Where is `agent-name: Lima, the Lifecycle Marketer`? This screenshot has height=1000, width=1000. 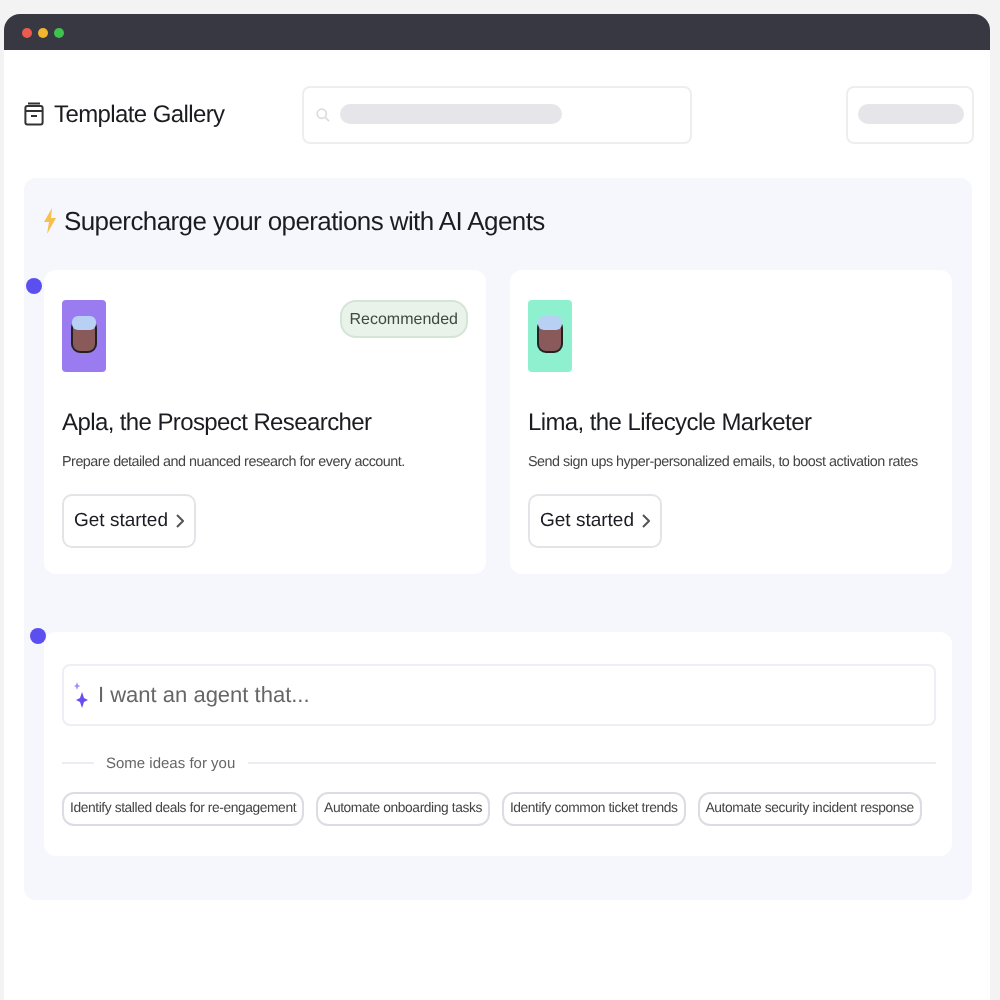 agent-name: Lima, the Lifecycle Marketer is located at coordinates (671, 422).